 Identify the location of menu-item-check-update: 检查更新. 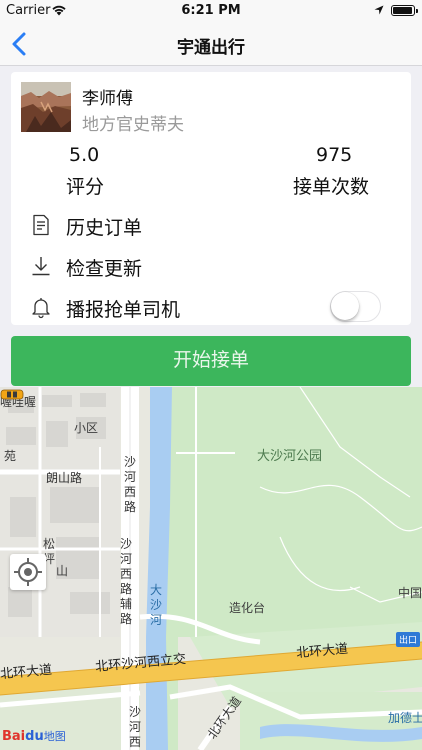
(211, 266).